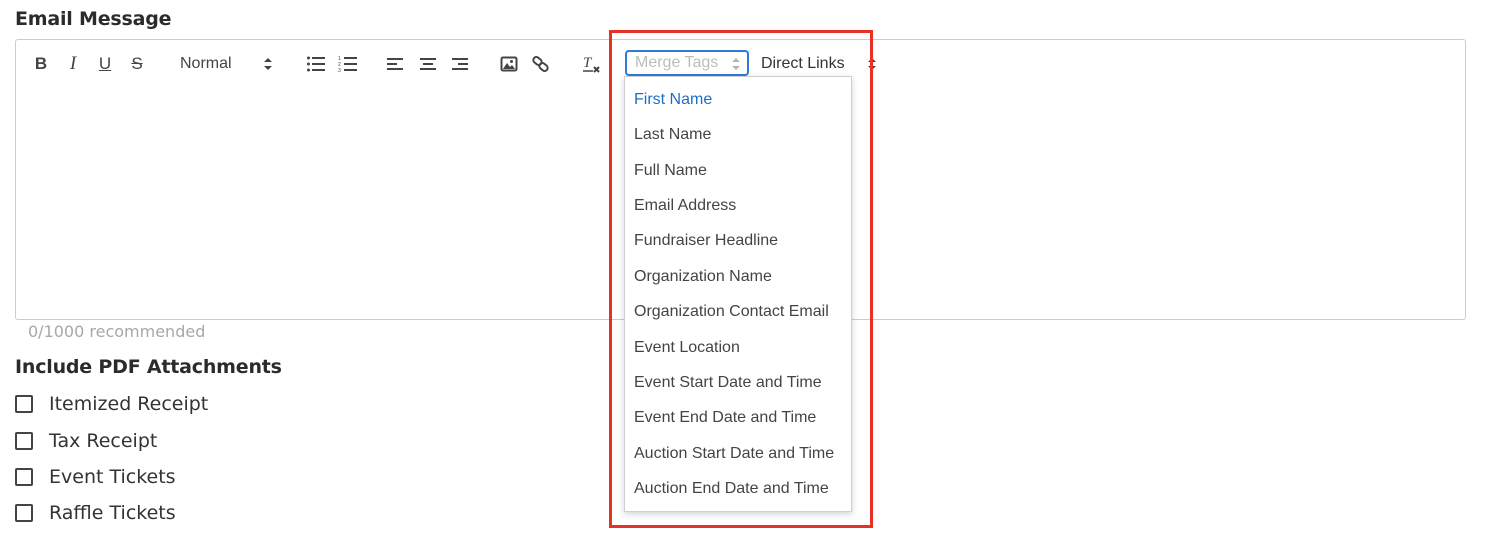 This screenshot has width=1500, height=554. Describe the element at coordinates (103, 441) in the screenshot. I see `checkbox-label: Tax Receipt` at that location.